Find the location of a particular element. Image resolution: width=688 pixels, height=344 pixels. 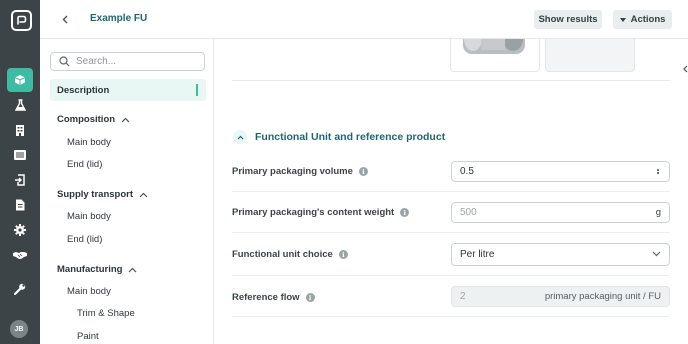

sidebar-item-manufacturing-main-body: Main body is located at coordinates (89, 291).